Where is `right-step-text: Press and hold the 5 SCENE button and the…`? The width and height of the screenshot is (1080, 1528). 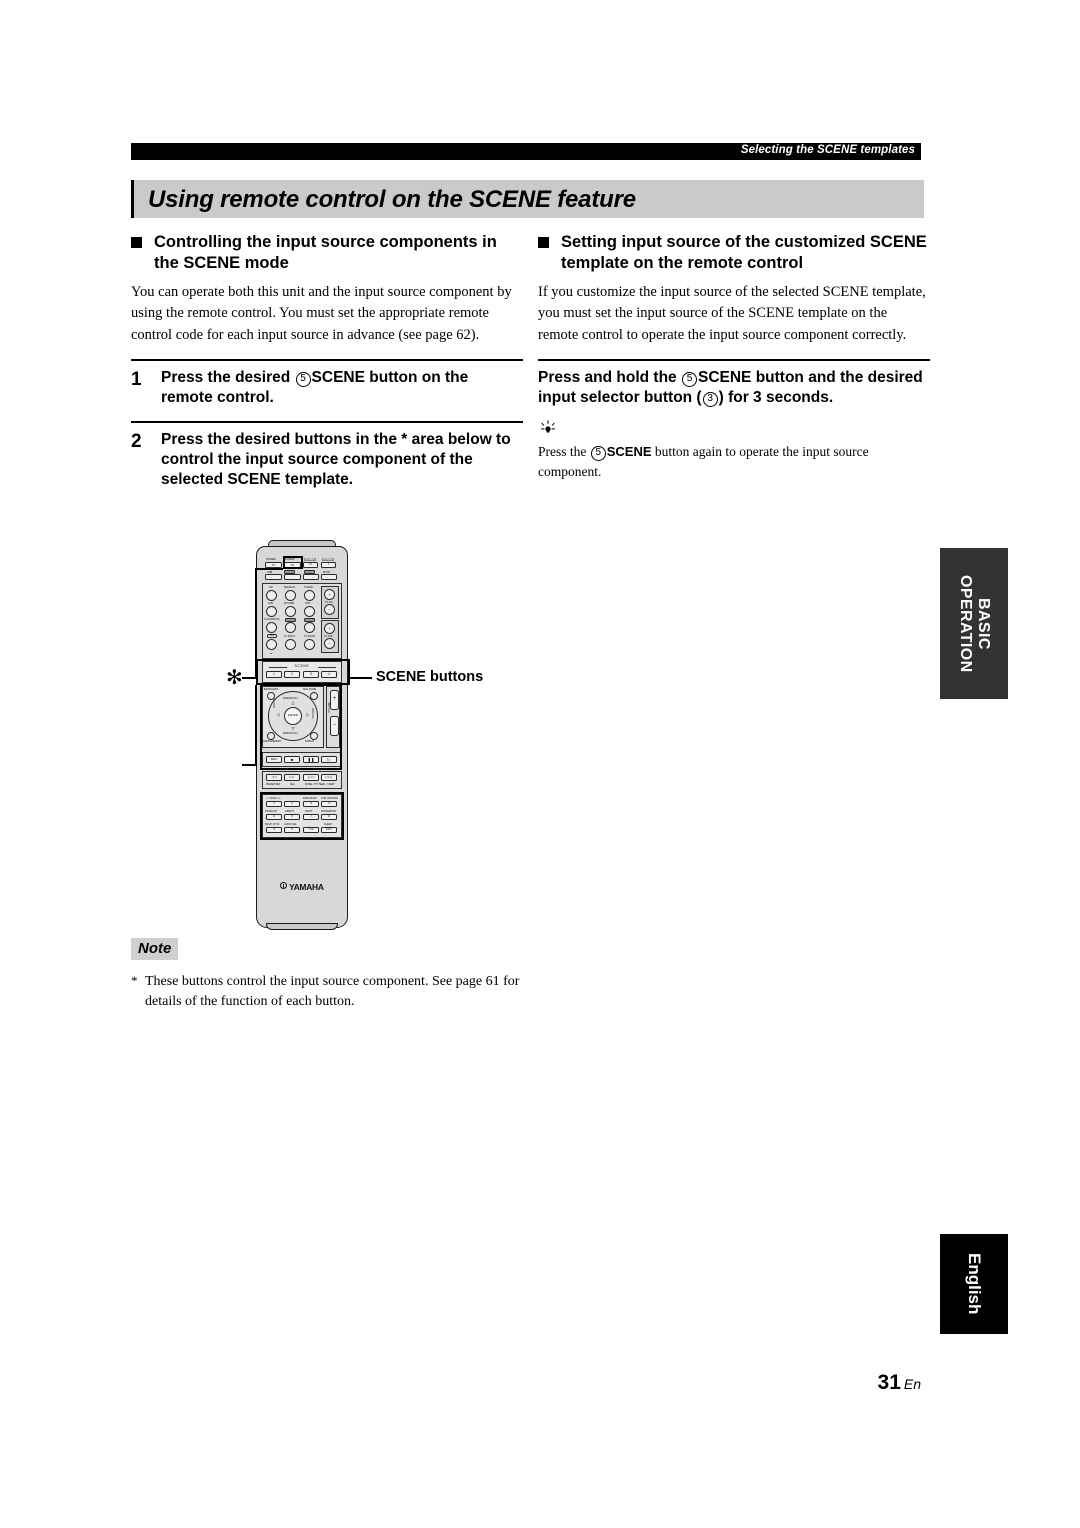
right-step-text: Press and hold the 5 SCENE button and the… is located at coordinates (734, 388).